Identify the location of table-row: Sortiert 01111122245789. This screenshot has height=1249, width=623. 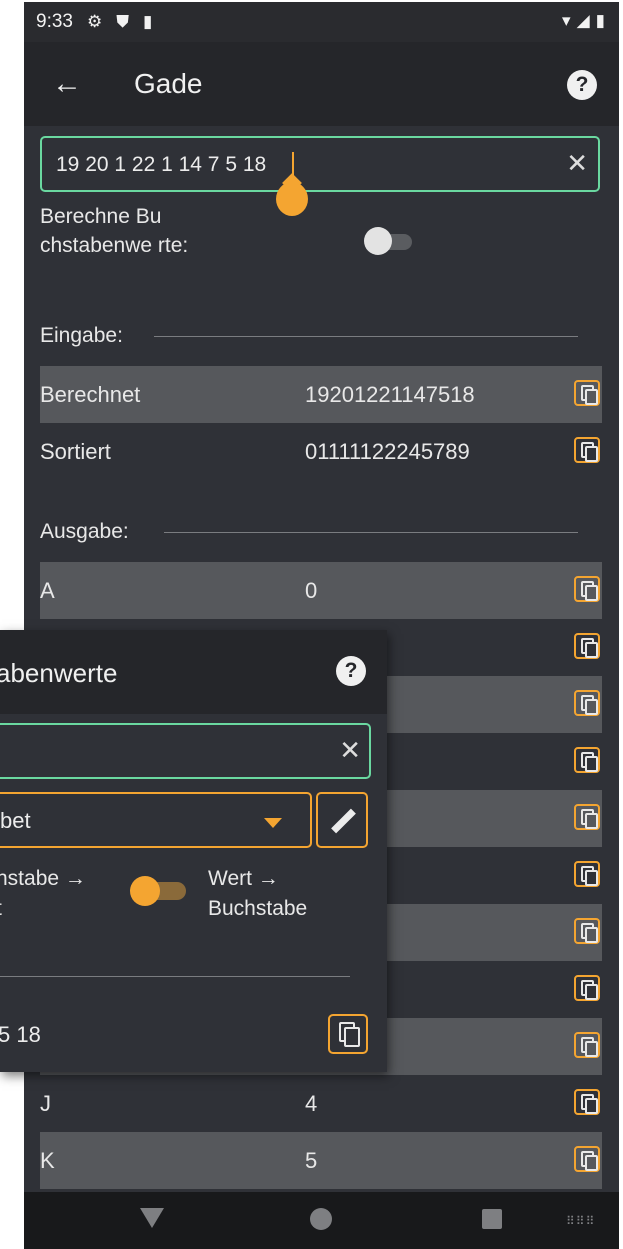
(321, 451).